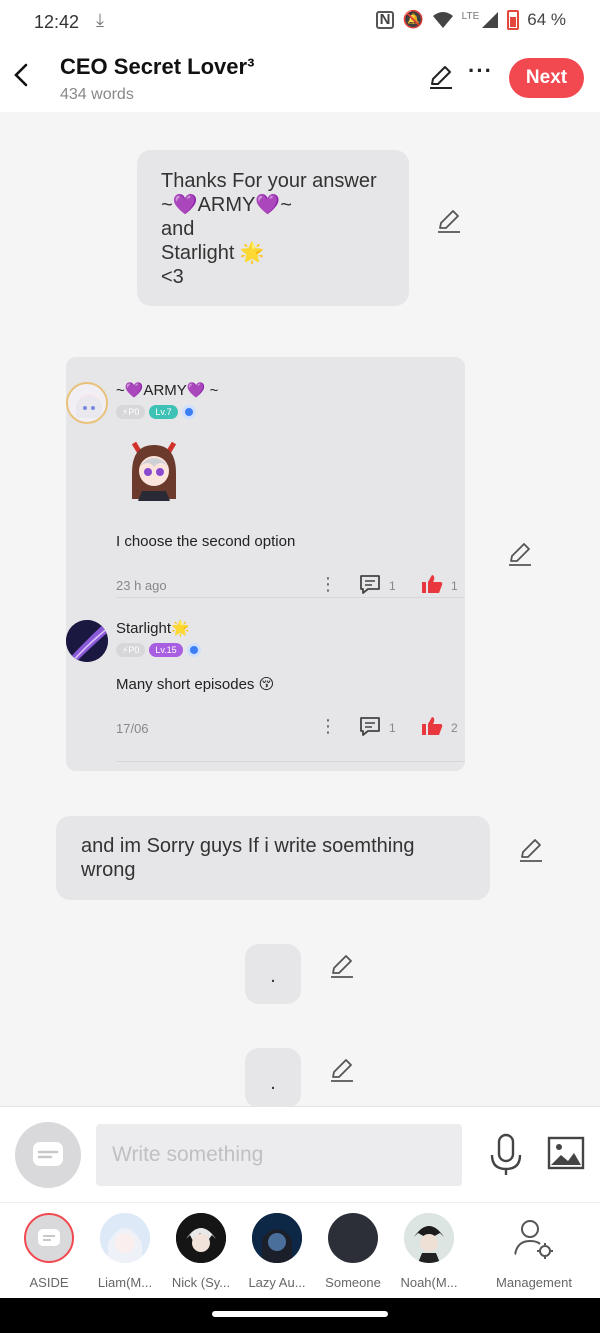 This screenshot has height=1333, width=600. I want to click on bubble-line: ~💜ARMY💜~, so click(226, 205).